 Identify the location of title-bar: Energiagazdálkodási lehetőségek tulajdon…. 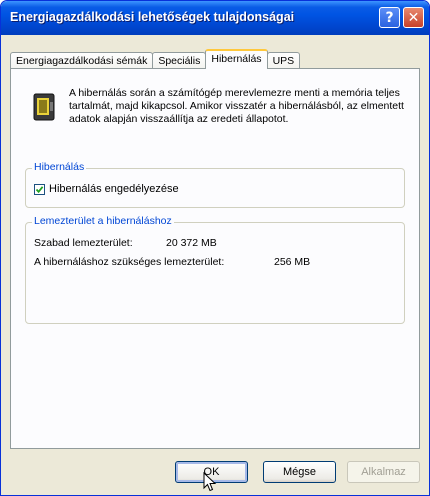
(215, 18).